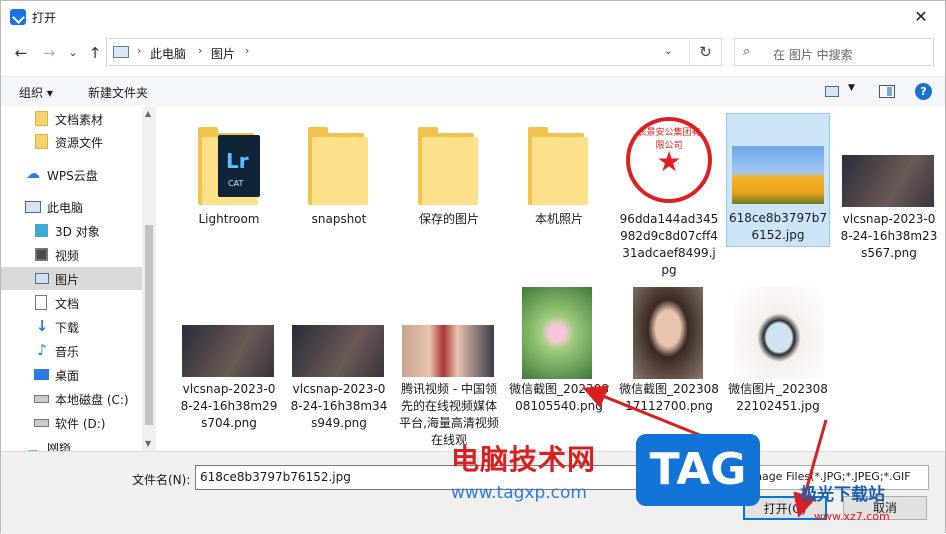 This screenshot has height=534, width=946. What do you see at coordinates (519, 493) in the screenshot?
I see `watermark-url: www.tagxp.com` at bounding box center [519, 493].